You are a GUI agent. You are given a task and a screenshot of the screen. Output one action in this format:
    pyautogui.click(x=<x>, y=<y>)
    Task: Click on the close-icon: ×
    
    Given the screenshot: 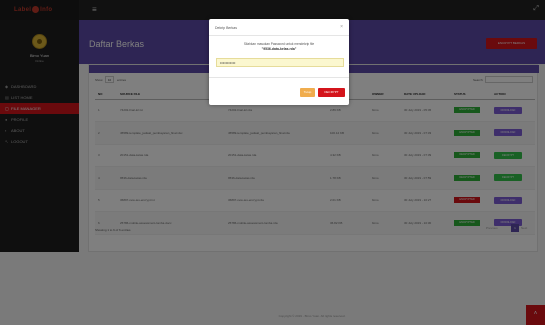 What is the action you would take?
    pyautogui.click(x=341, y=27)
    